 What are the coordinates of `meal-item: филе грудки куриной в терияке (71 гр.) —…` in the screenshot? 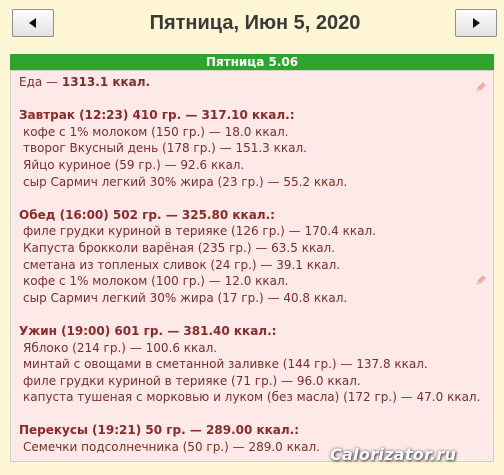 It's located at (192, 380).